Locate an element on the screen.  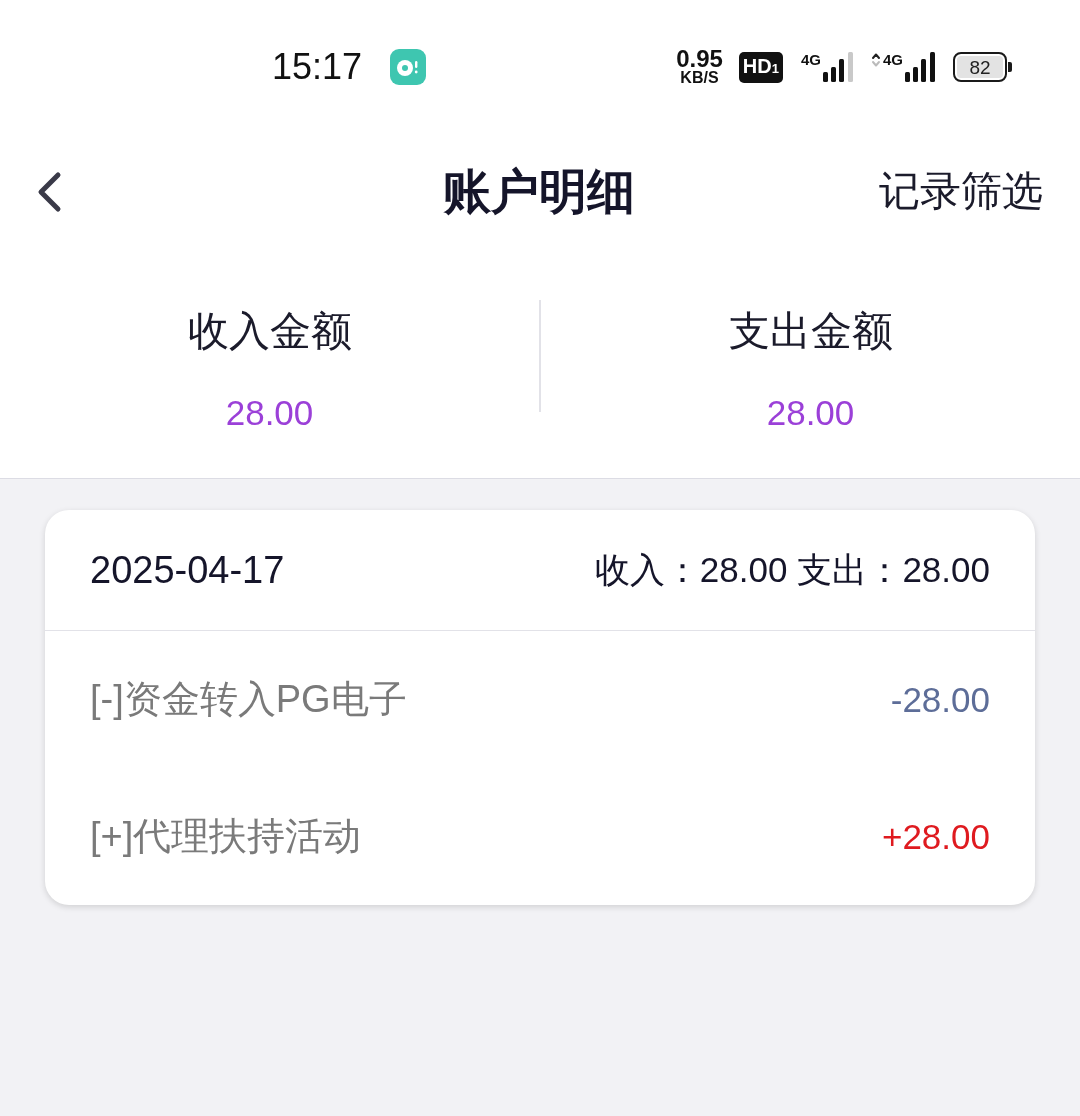
battery-percent: 82 is located at coordinates (980, 67).